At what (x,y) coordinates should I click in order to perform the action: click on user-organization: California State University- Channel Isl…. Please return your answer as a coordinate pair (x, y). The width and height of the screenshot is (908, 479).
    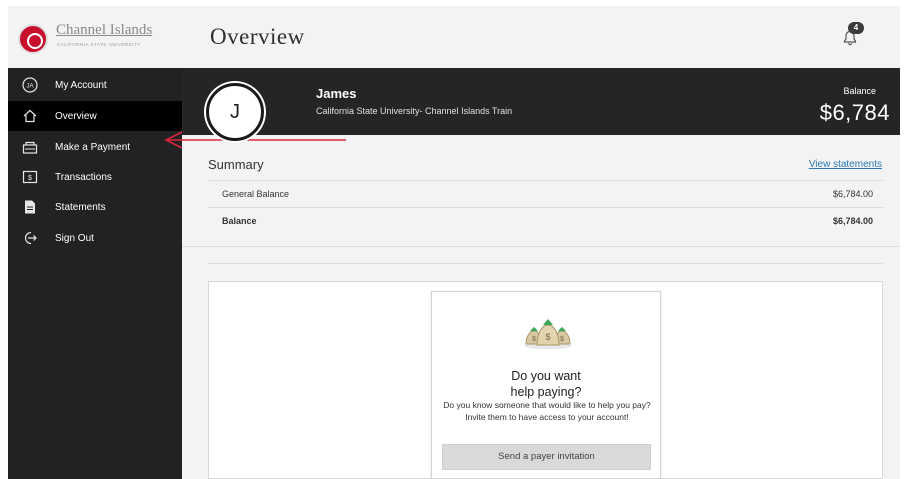
    Looking at the image, I should click on (414, 111).